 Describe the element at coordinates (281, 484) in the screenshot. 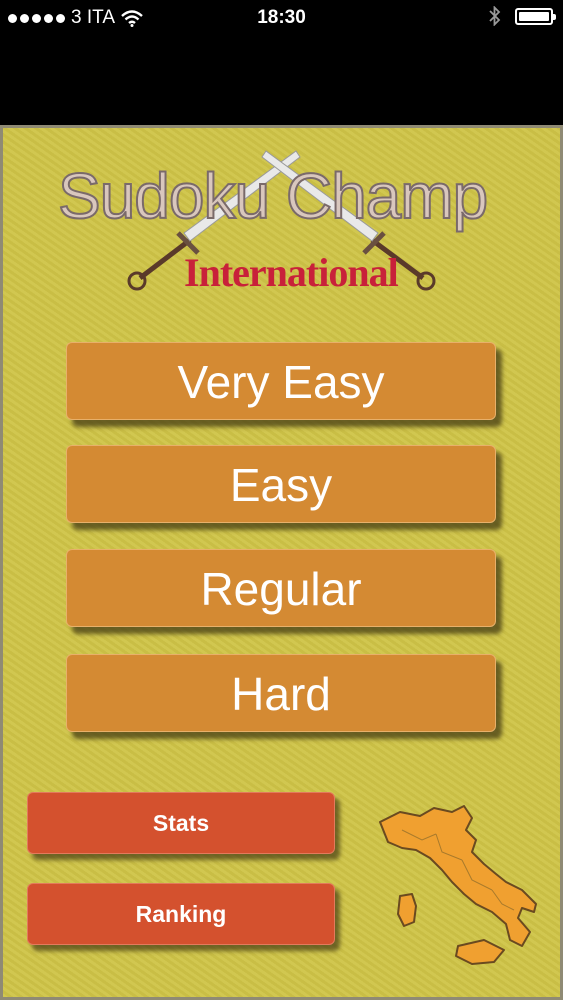

I see `easy-button: Easy` at that location.